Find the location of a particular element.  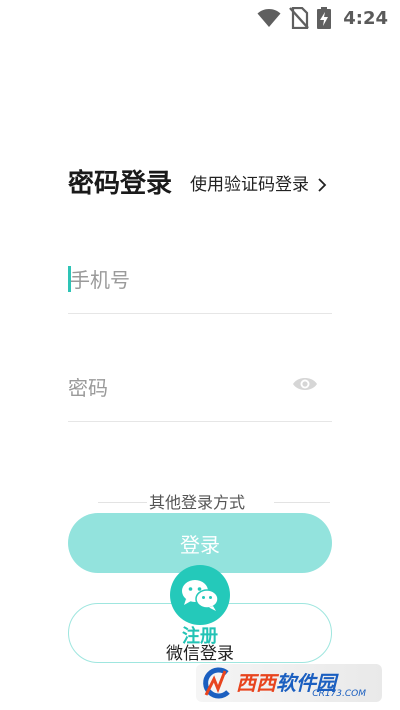

switch-link-label: 使用验证码登录 is located at coordinates (249, 185).